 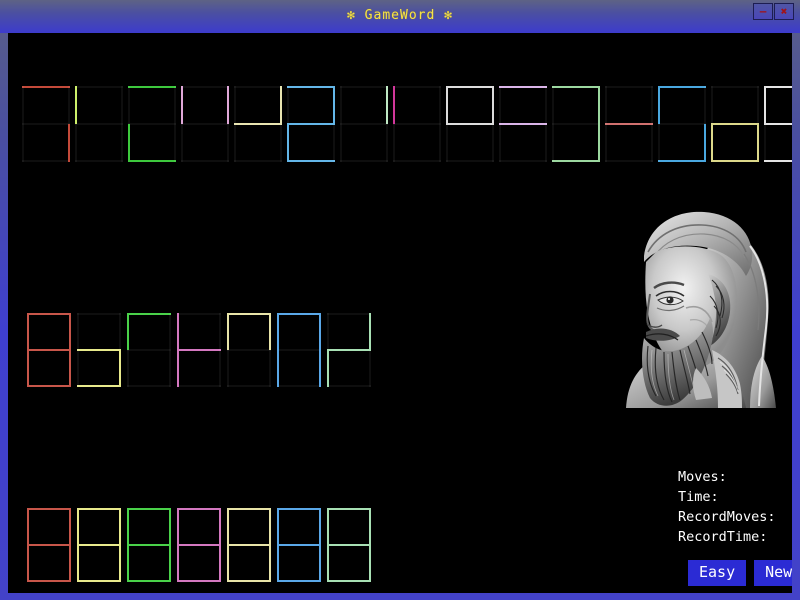 I want to click on title-bar: ✻ GameWord ✻ – ✖, so click(x=400, y=16).